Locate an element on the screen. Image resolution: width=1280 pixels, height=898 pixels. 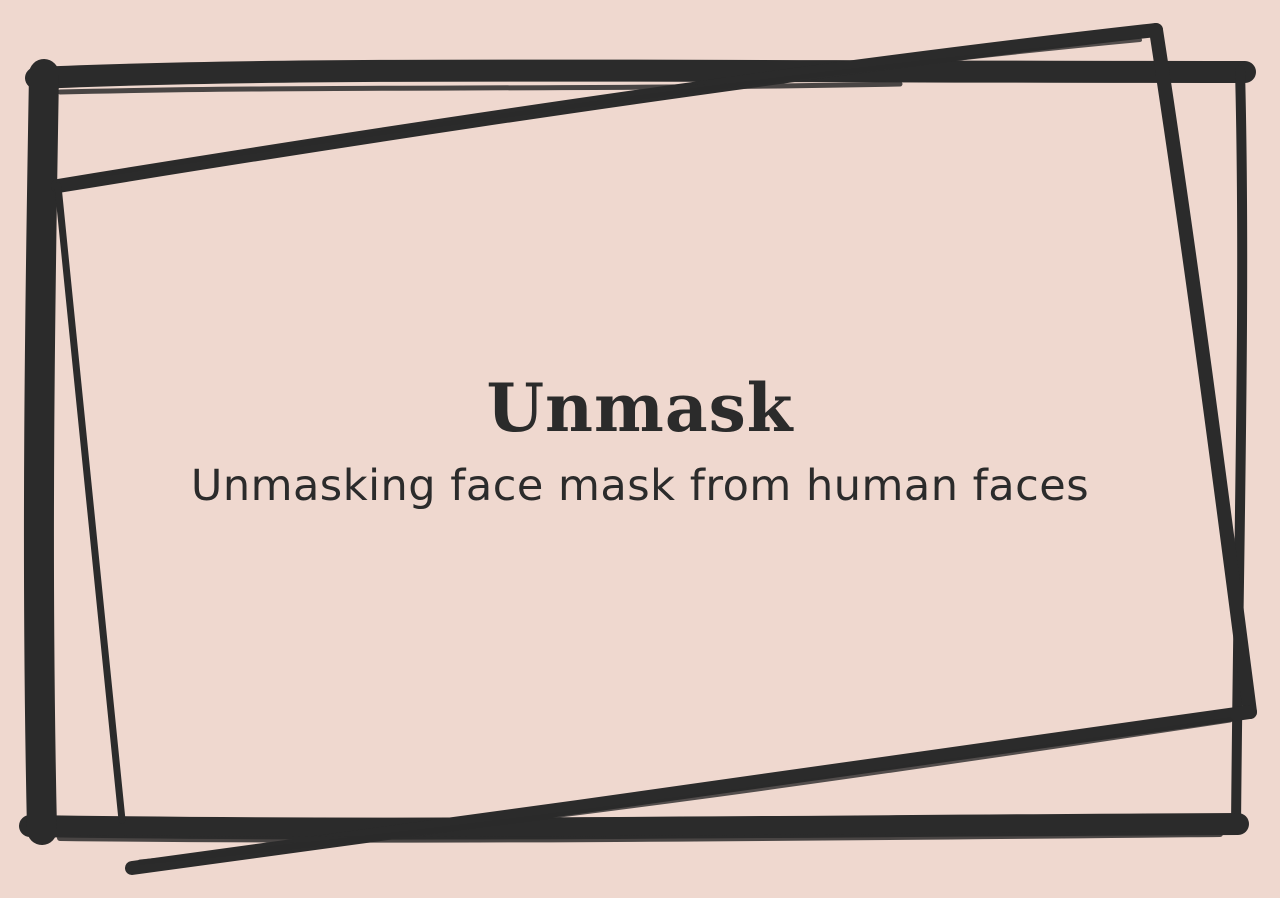
frame-texture-top is located at coordinates (480, 88).